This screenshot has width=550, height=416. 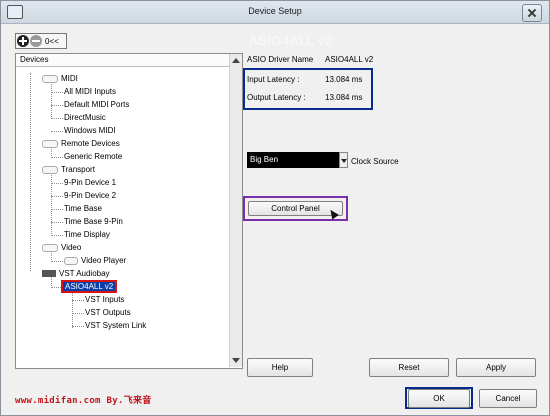 What do you see at coordinates (532, 13) in the screenshot?
I see `close-icon` at bounding box center [532, 13].